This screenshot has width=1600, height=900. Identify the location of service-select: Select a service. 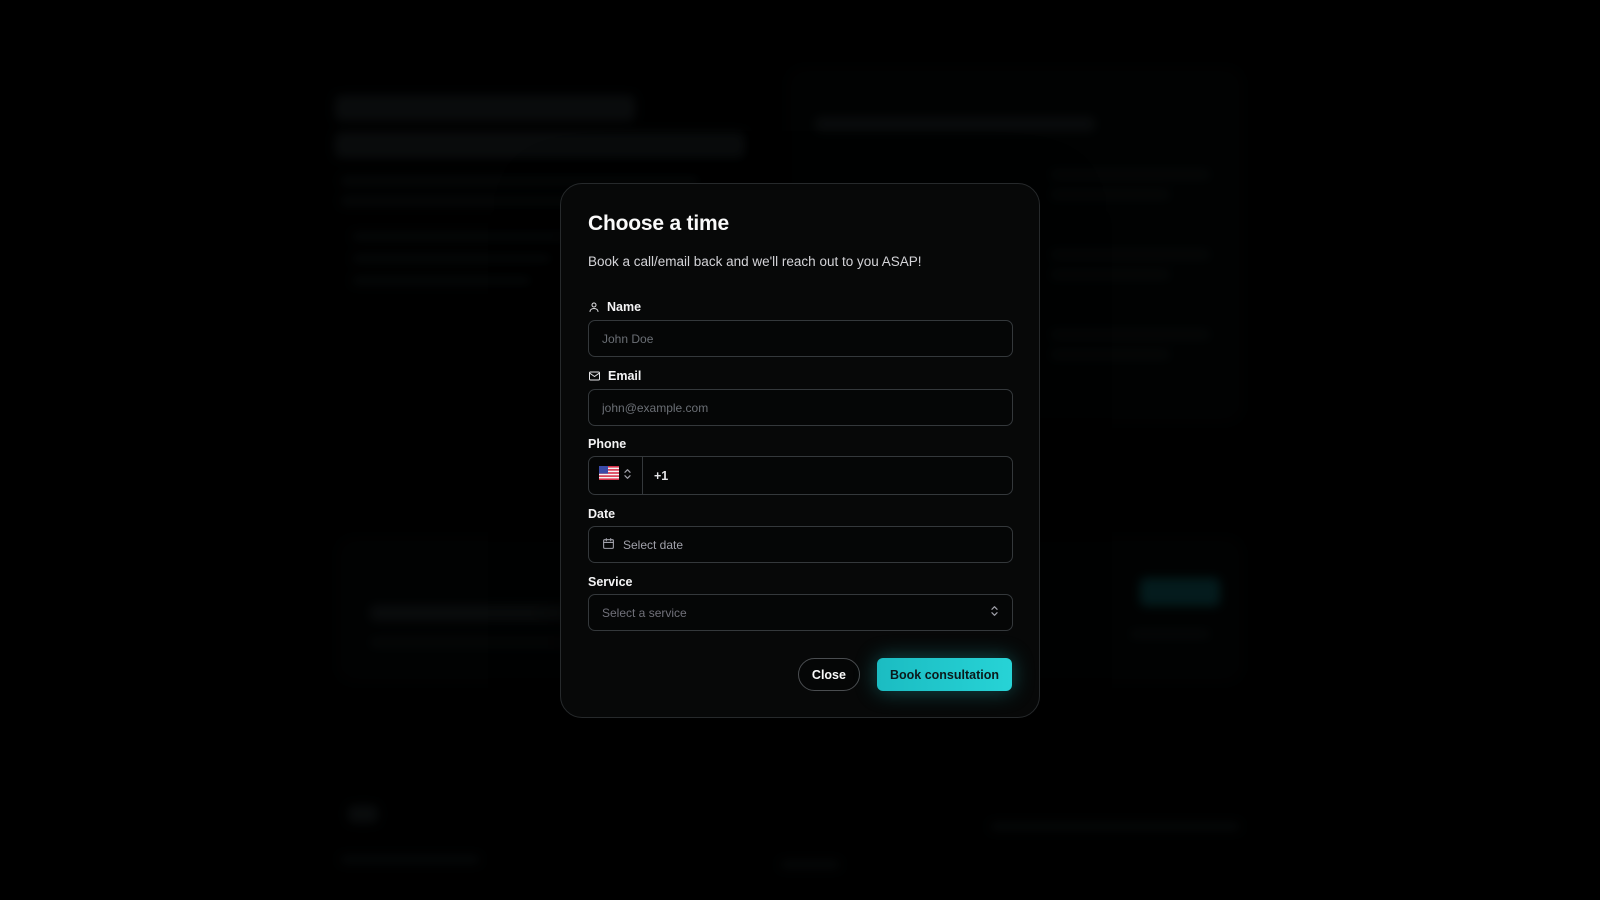
(800, 612).